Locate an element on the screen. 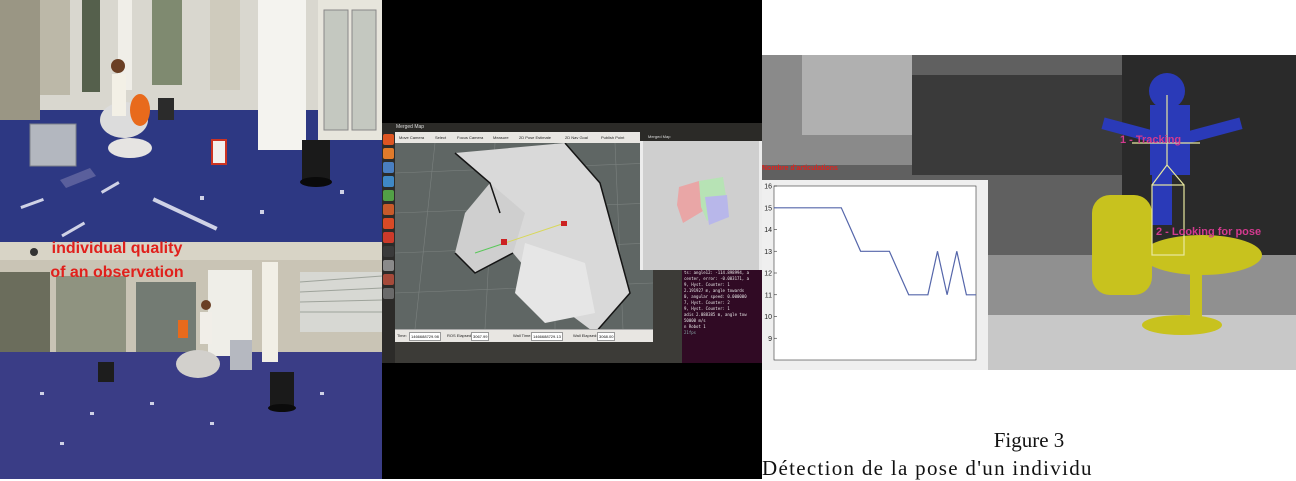  merged-map-header: Merged Map is located at coordinates (701, 136).